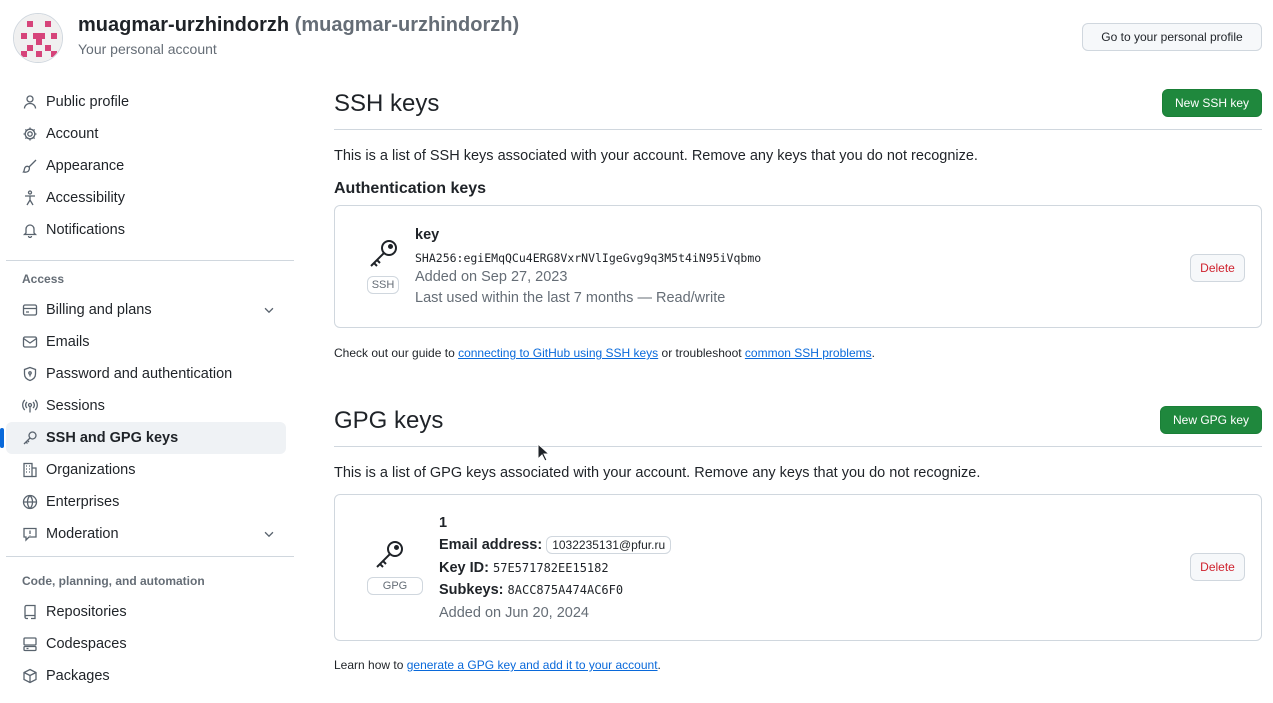 This screenshot has width=1273, height=703. What do you see at coordinates (1217, 567) in the screenshot?
I see `delete-gpg-key-button: Delete` at bounding box center [1217, 567].